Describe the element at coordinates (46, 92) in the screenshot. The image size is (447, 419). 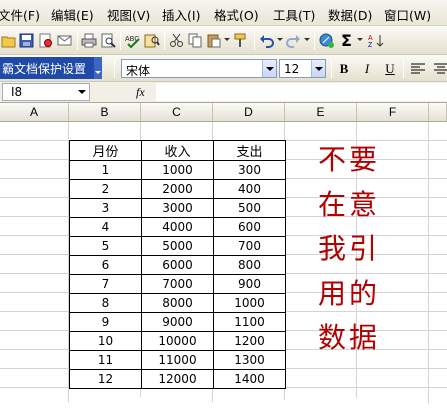
I see `name-box: I8` at that location.